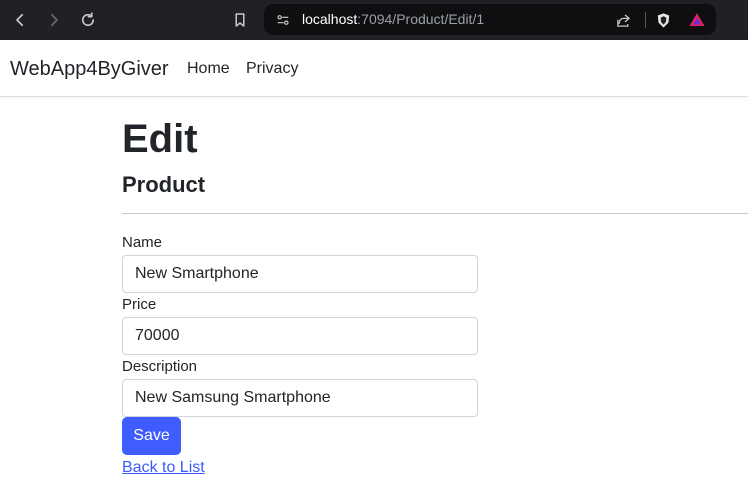 The image size is (748, 486). I want to click on reload-icon, so click(88, 20).